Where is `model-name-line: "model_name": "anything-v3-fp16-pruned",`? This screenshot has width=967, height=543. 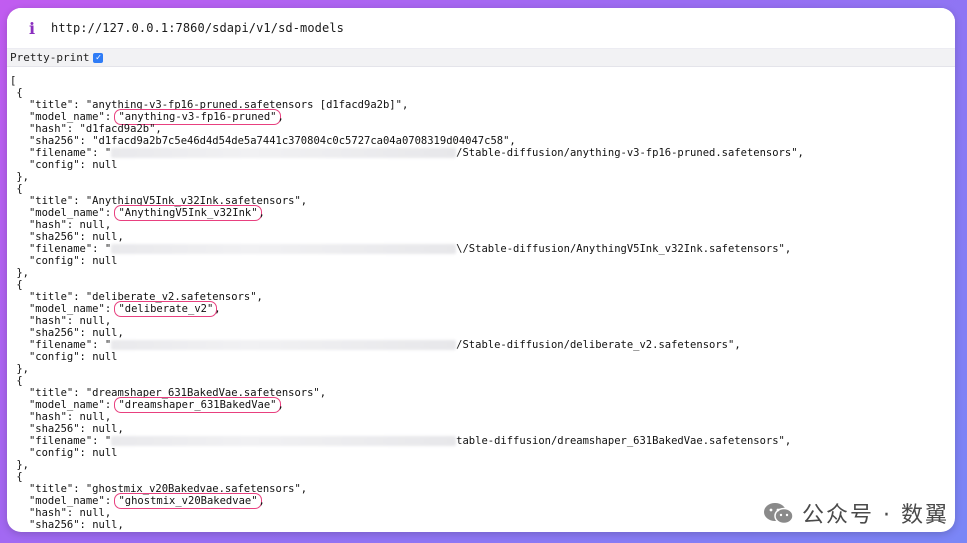
model-name-line: "model_name": "anything-v3-fp16-pruned", is located at coordinates (147, 117).